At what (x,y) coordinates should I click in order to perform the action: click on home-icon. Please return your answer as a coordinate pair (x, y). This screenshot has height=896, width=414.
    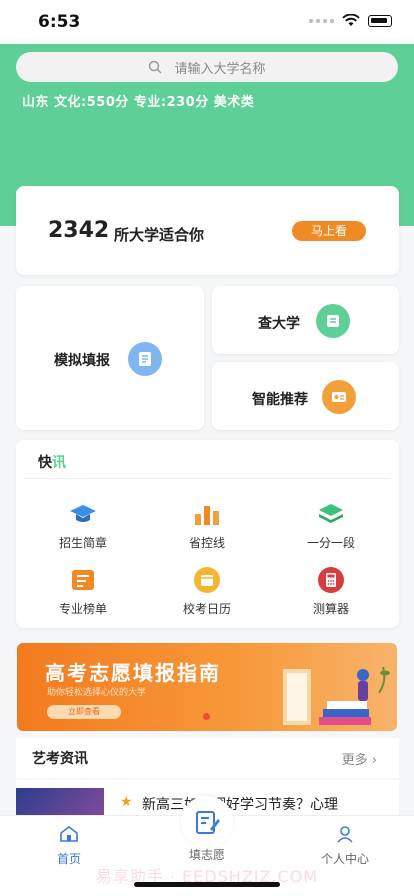
    Looking at the image, I should click on (69, 834).